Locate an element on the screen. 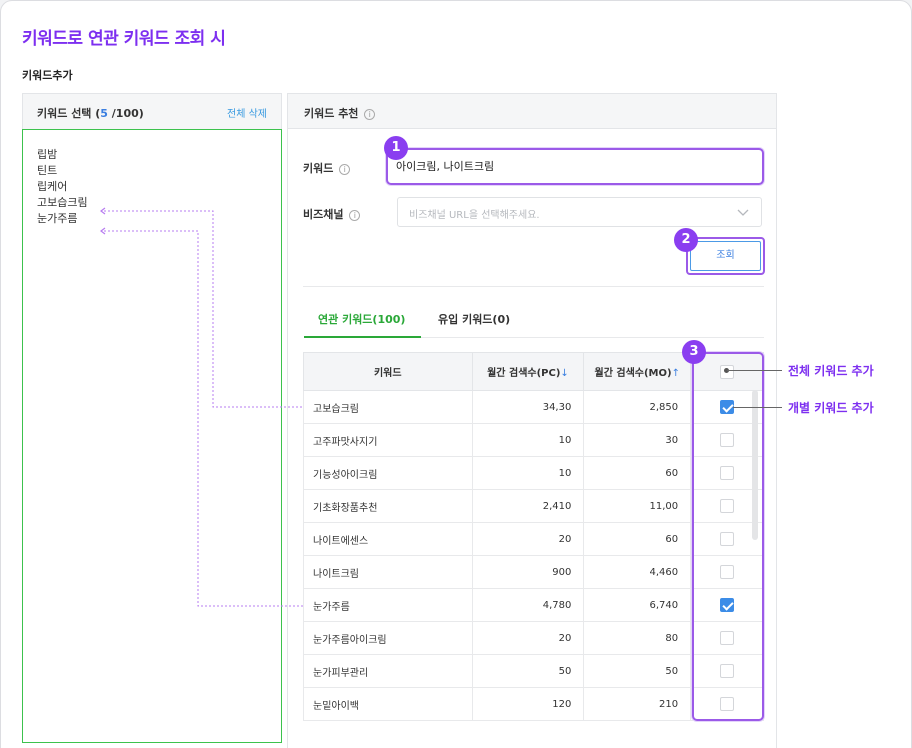  table-row: 눈가주름아이크림 20 80 is located at coordinates (533, 638).